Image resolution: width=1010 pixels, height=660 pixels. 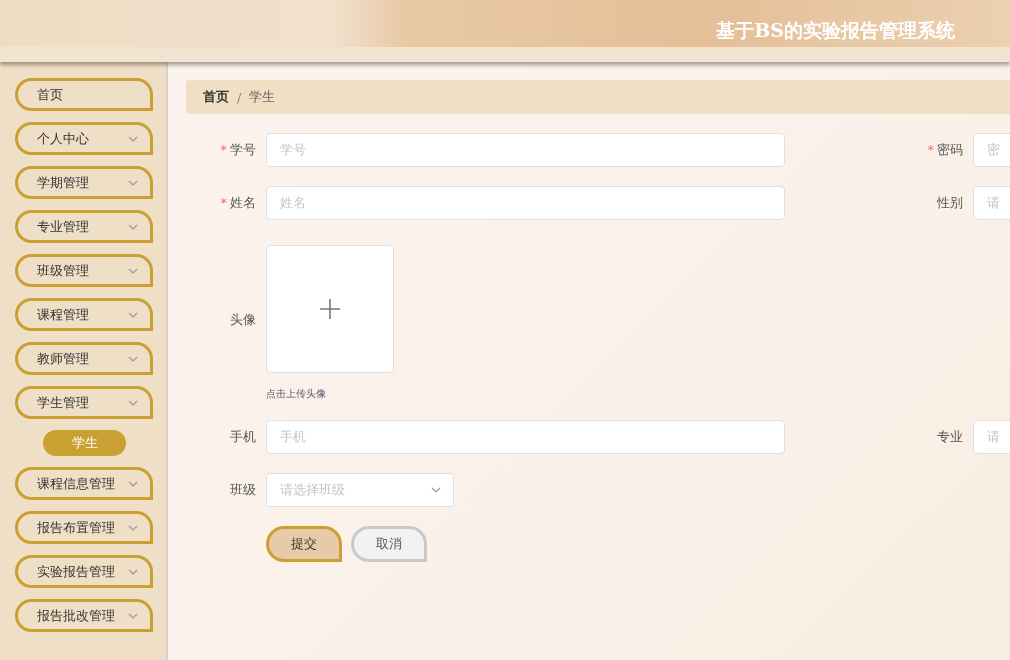 I want to click on sidebar-item: 班级管理, so click(x=84, y=270).